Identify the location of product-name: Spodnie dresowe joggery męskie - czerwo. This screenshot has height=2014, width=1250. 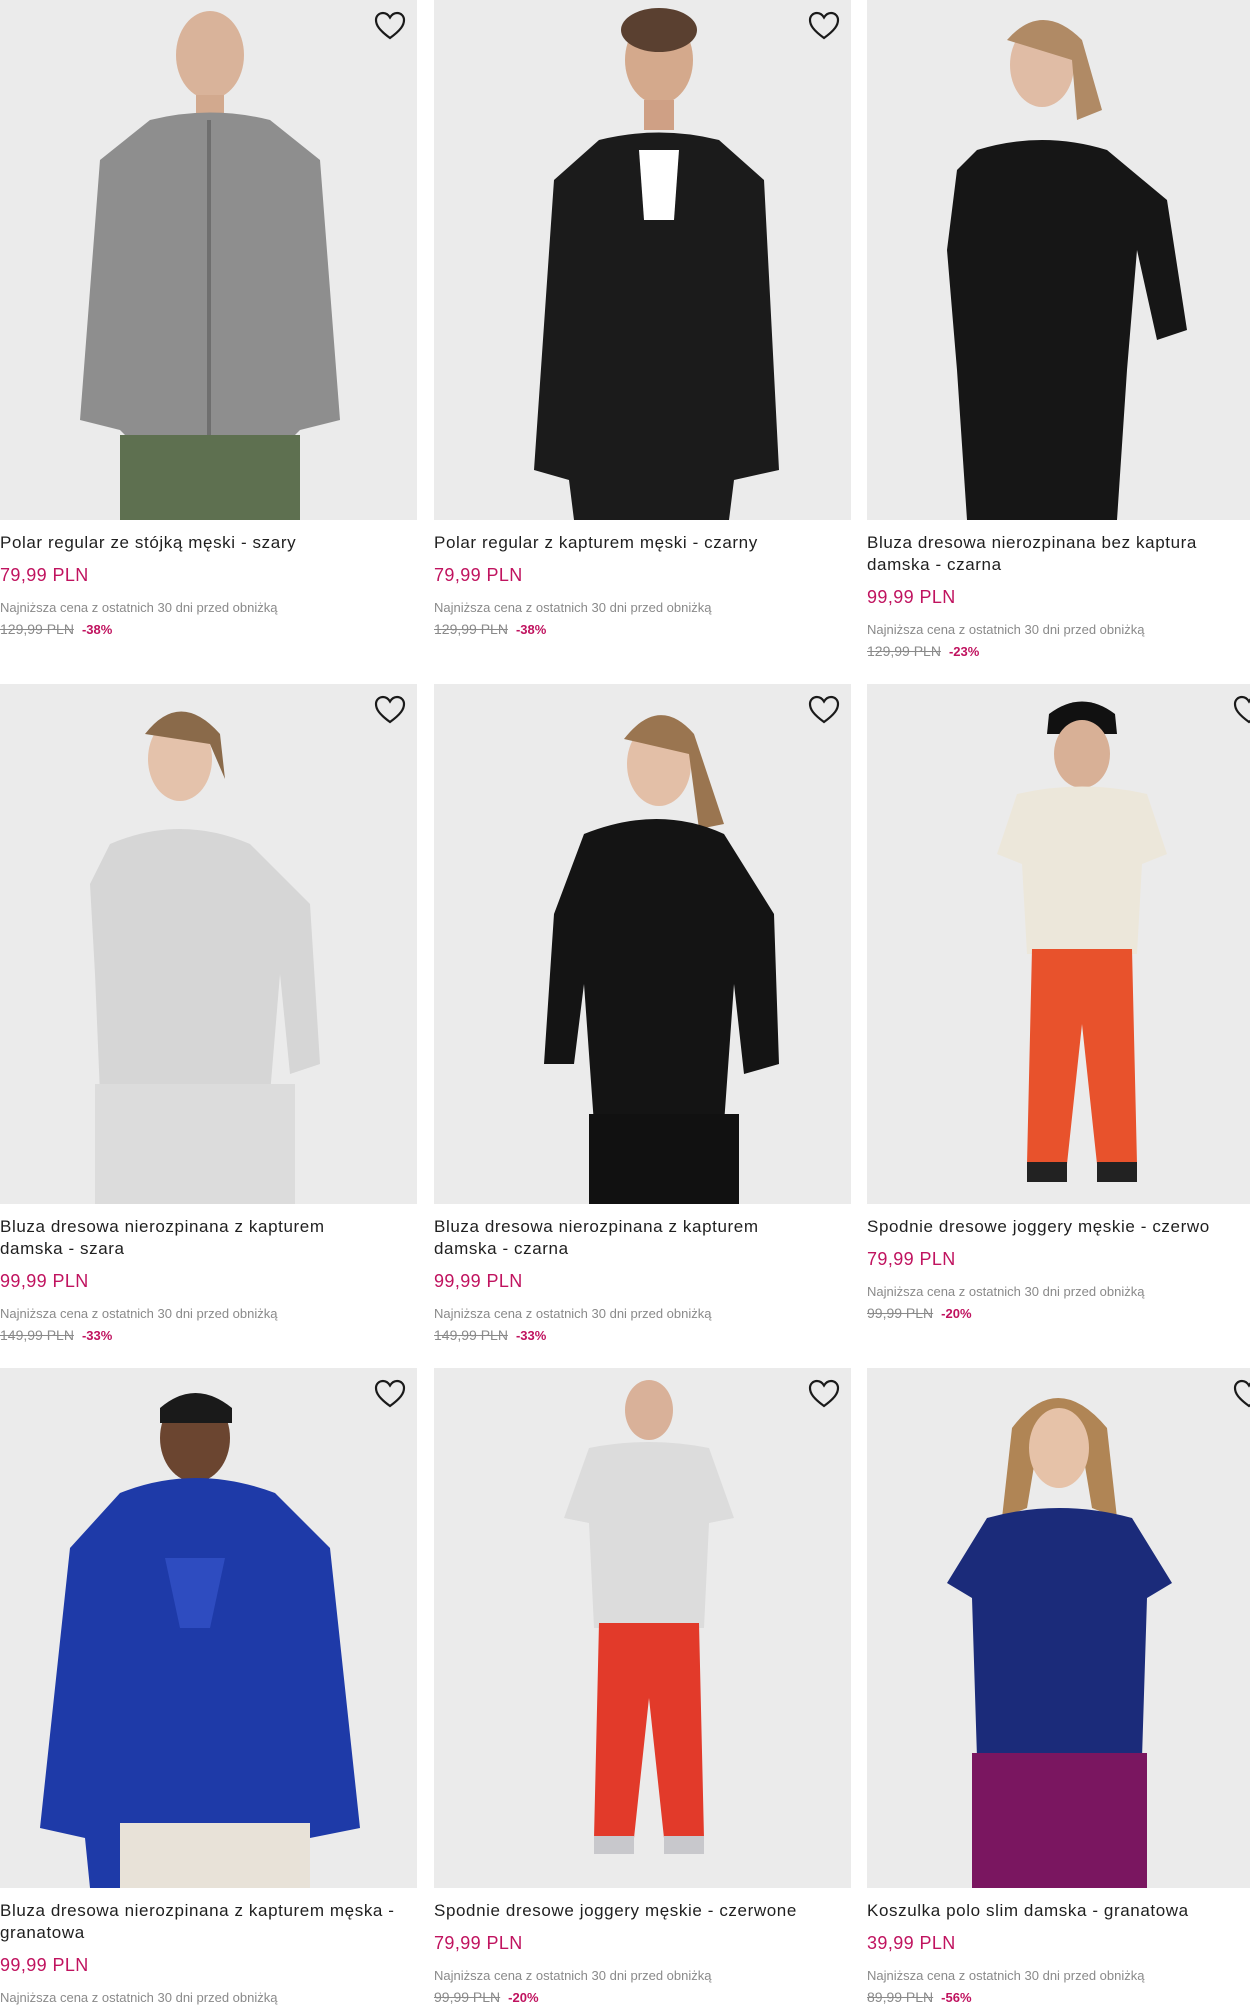
(1058, 1227).